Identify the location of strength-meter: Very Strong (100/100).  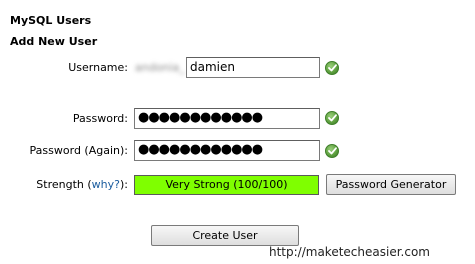
(226, 185).